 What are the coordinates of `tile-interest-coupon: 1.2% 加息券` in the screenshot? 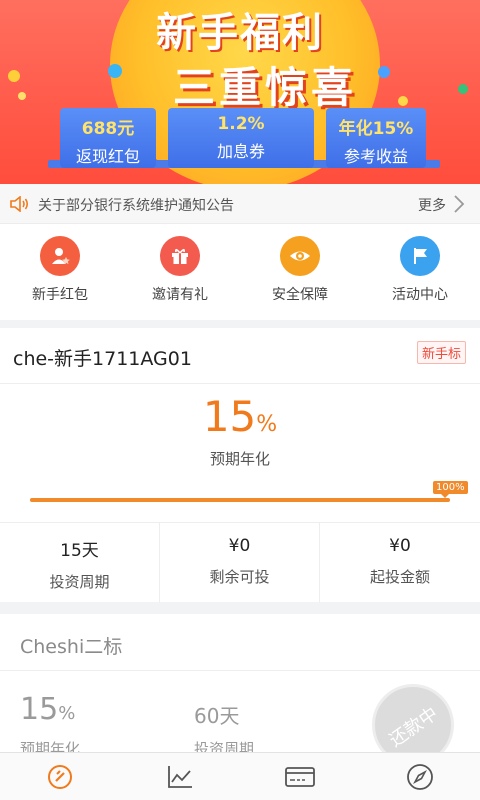 It's located at (241, 138).